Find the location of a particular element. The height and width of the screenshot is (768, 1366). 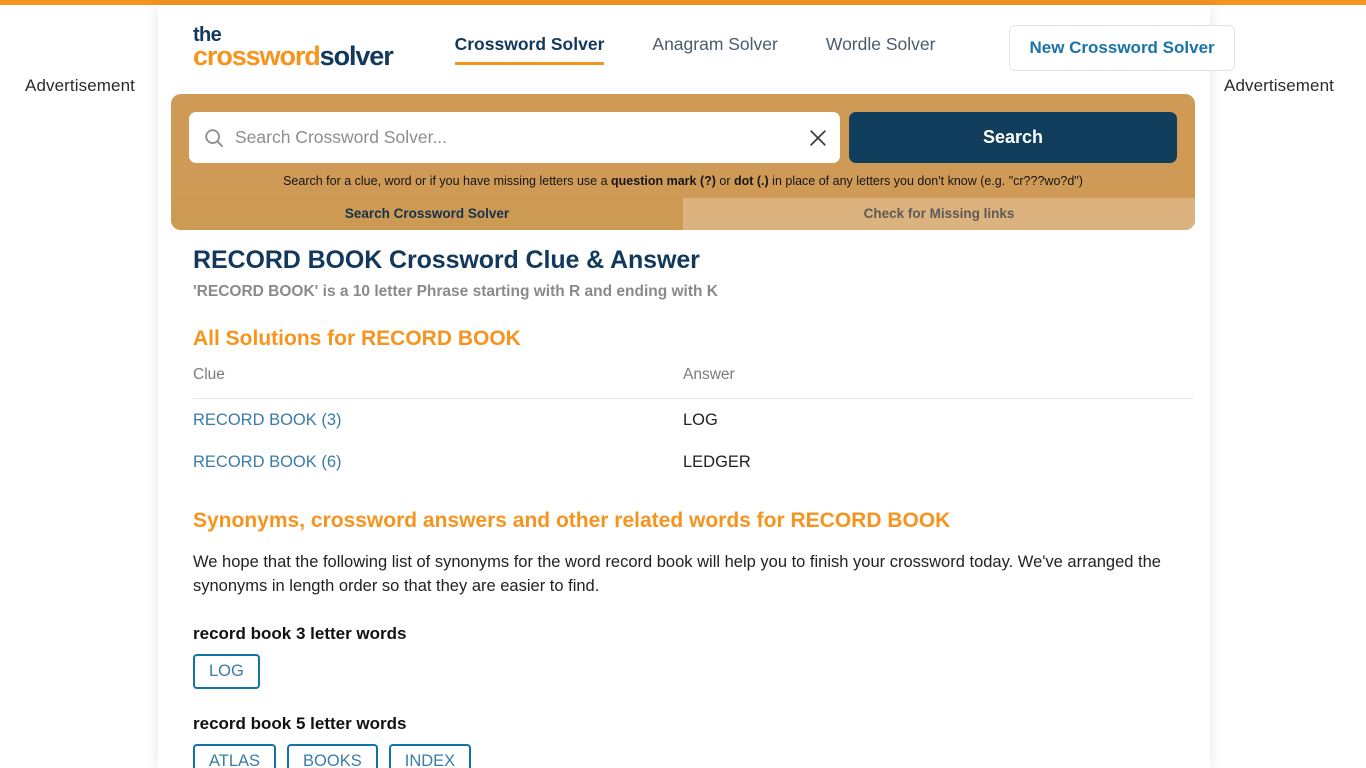

advertisement-label-left: Advertisement is located at coordinates (80, 85).